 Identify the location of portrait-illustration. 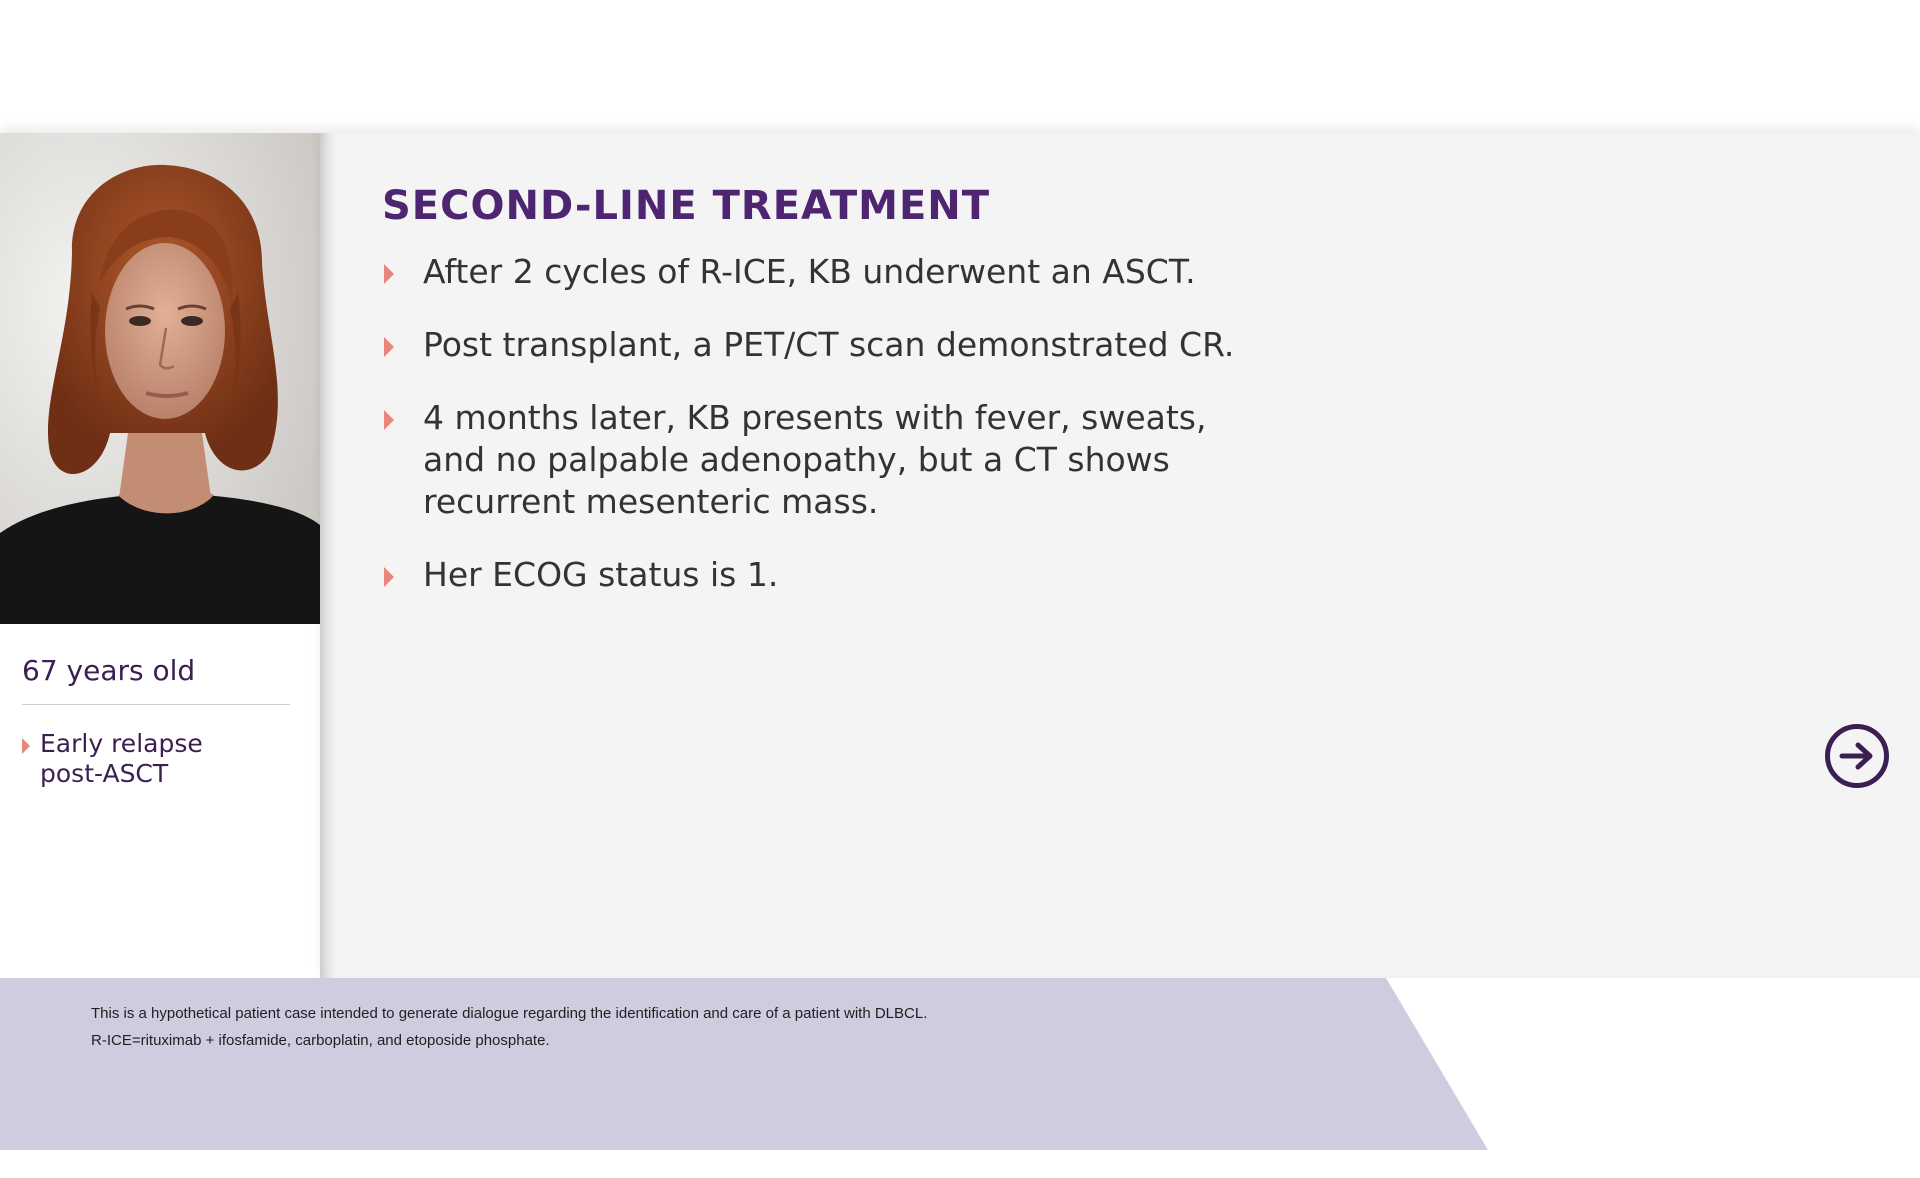
(160, 378).